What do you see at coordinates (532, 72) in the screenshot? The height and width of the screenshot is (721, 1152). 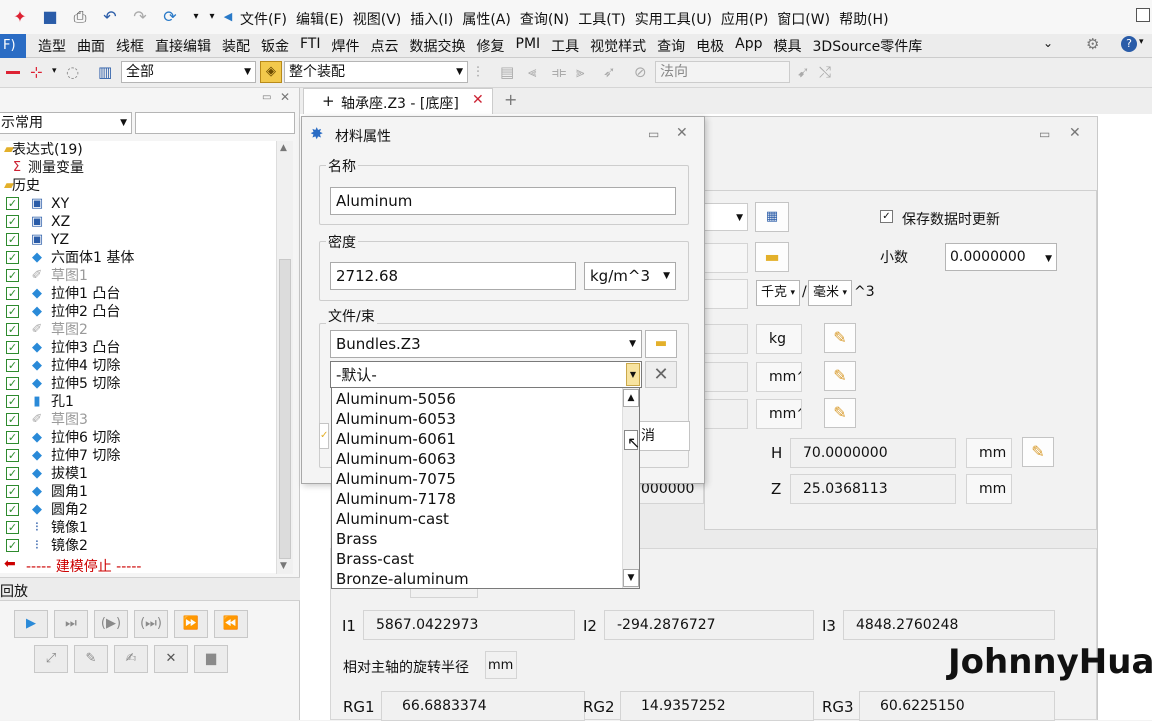 I see `align-left-icon: ⫷` at bounding box center [532, 72].